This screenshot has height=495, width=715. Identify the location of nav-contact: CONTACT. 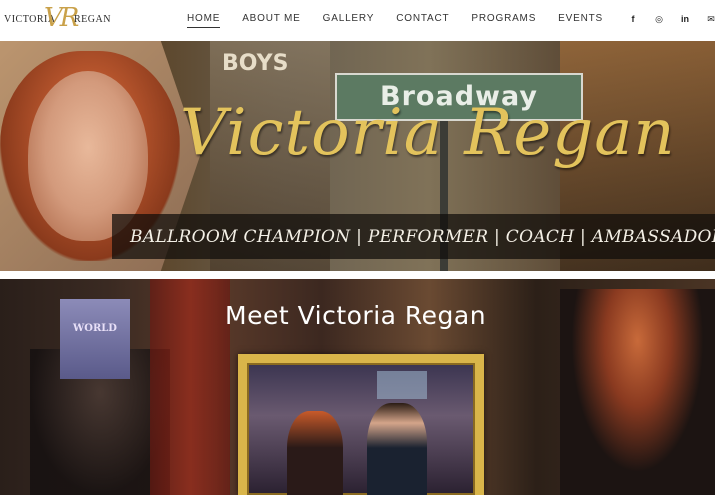
(422, 20).